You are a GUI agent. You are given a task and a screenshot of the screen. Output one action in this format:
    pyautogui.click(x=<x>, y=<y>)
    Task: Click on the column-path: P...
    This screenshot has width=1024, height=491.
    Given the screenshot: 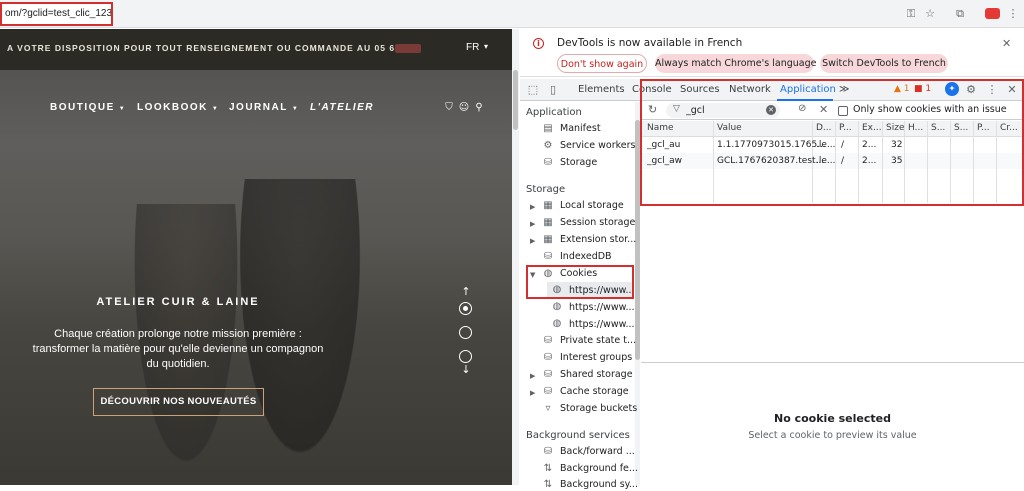 What is the action you would take?
    pyautogui.click(x=845, y=128)
    